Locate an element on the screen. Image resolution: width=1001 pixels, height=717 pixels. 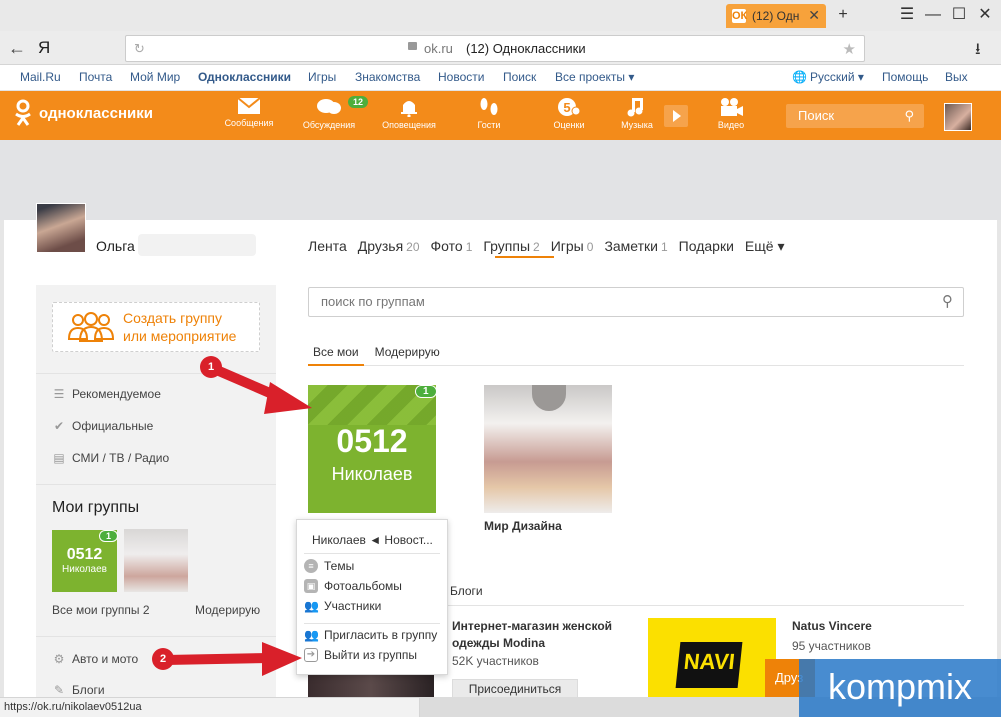
back-button: ← is located at coordinates (17, 48).